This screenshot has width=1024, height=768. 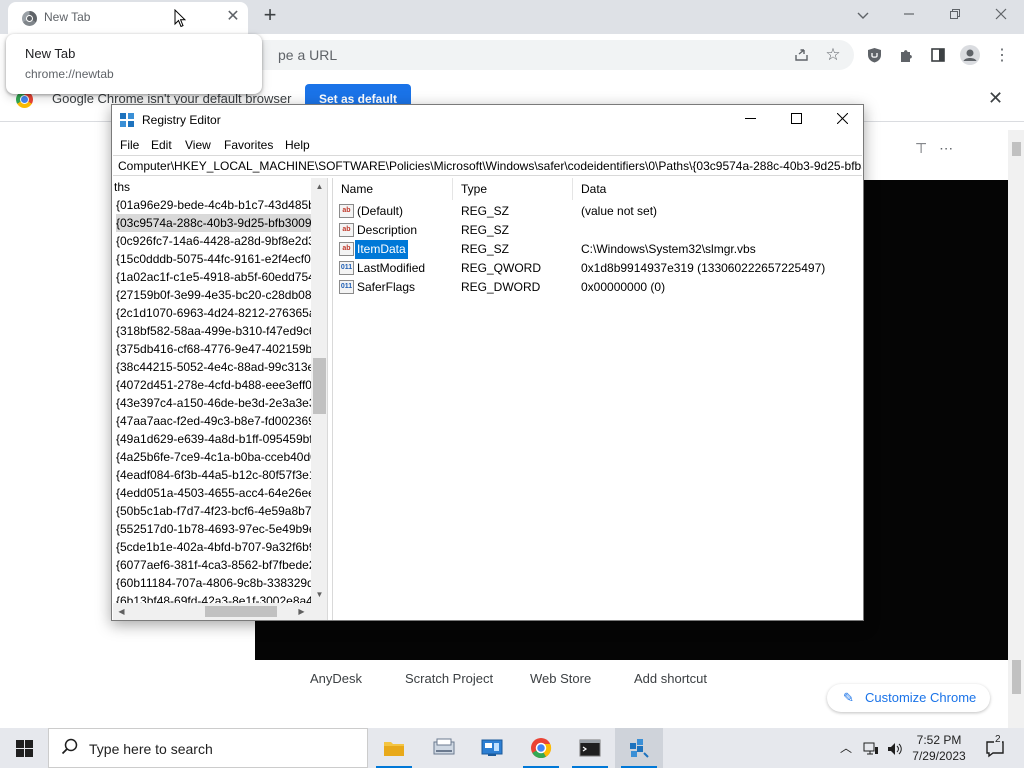 I want to click on tree-key-item: {38c44215-5052-4e4c-88ad-99c313e9, so click(x=218, y=367).